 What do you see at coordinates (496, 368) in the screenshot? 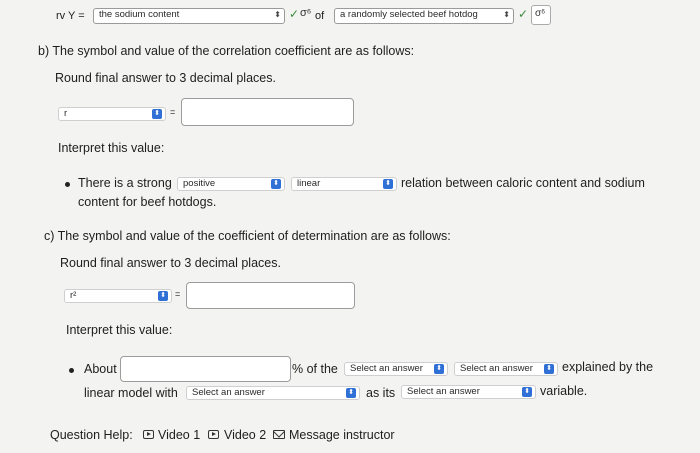
I see `answer-select-2-value: Select an answer` at bounding box center [496, 368].